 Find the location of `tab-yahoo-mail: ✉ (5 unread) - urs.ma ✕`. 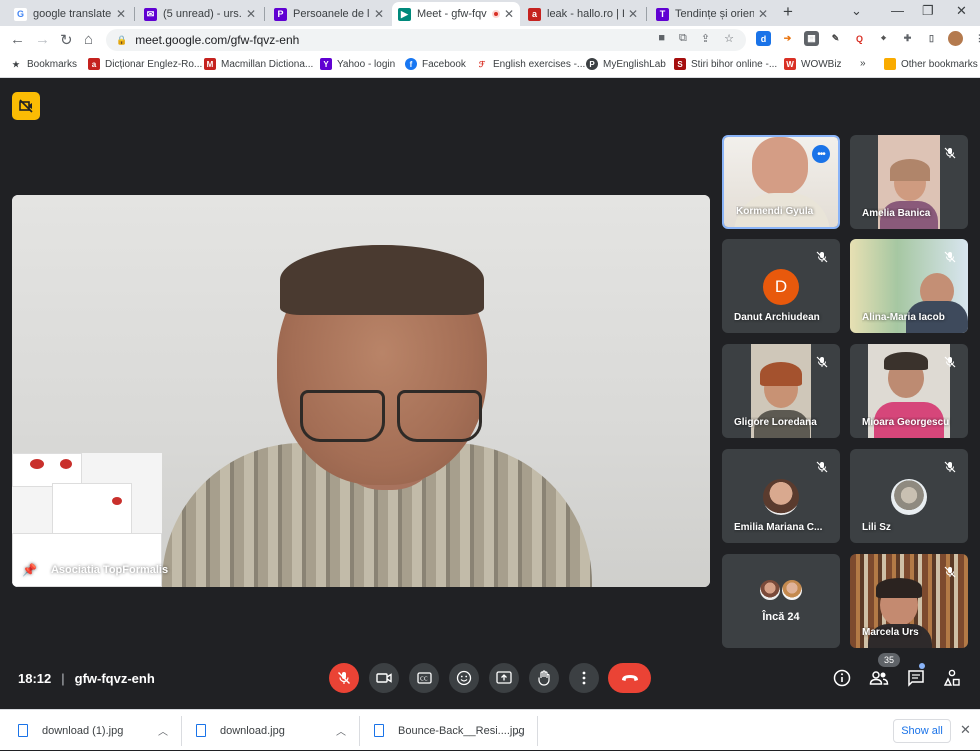

tab-yahoo-mail: ✉ (5 unread) - urs.ma ✕ is located at coordinates (200, 14).